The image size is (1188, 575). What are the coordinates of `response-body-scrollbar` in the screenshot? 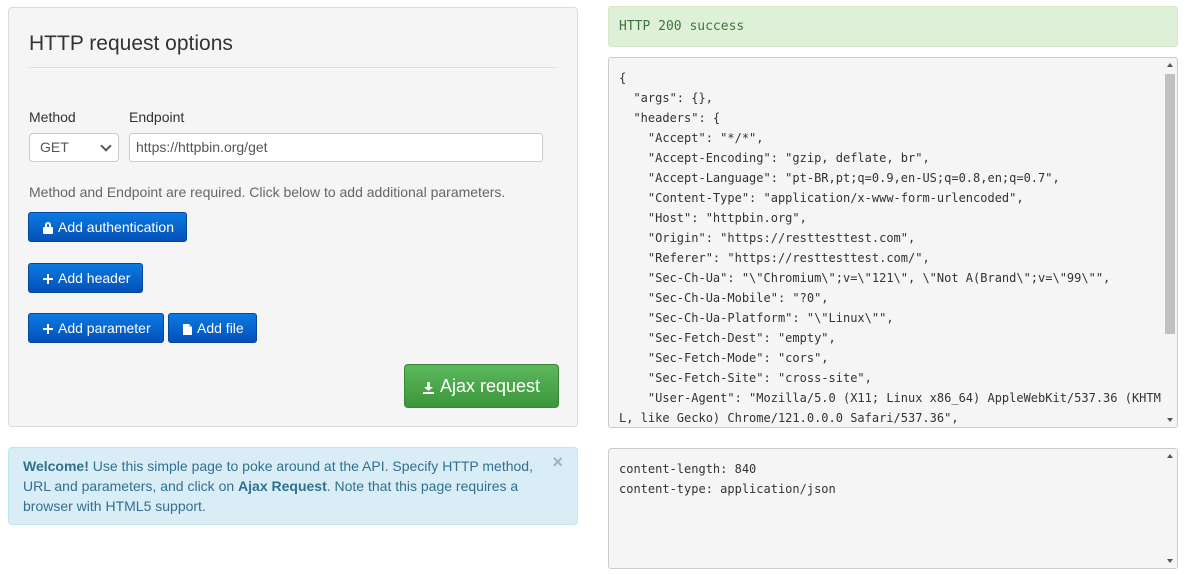 It's located at (1170, 242).